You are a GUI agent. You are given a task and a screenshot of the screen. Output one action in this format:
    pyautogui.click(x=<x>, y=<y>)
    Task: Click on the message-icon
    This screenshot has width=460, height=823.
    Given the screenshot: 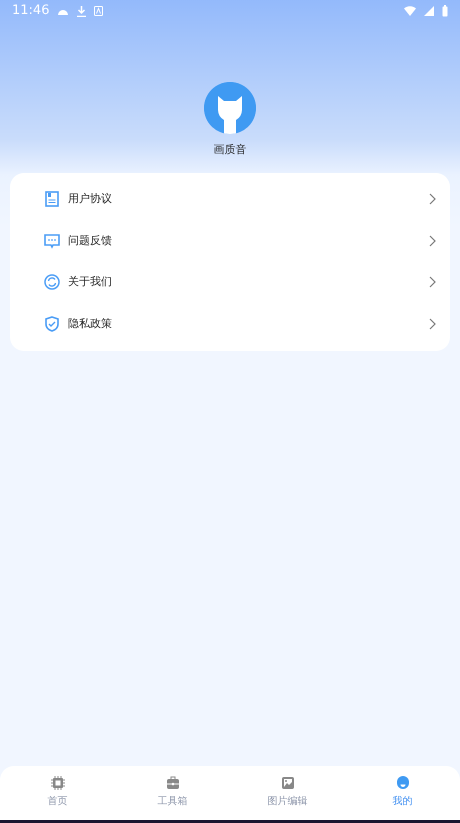 What is the action you would take?
    pyautogui.click(x=52, y=240)
    